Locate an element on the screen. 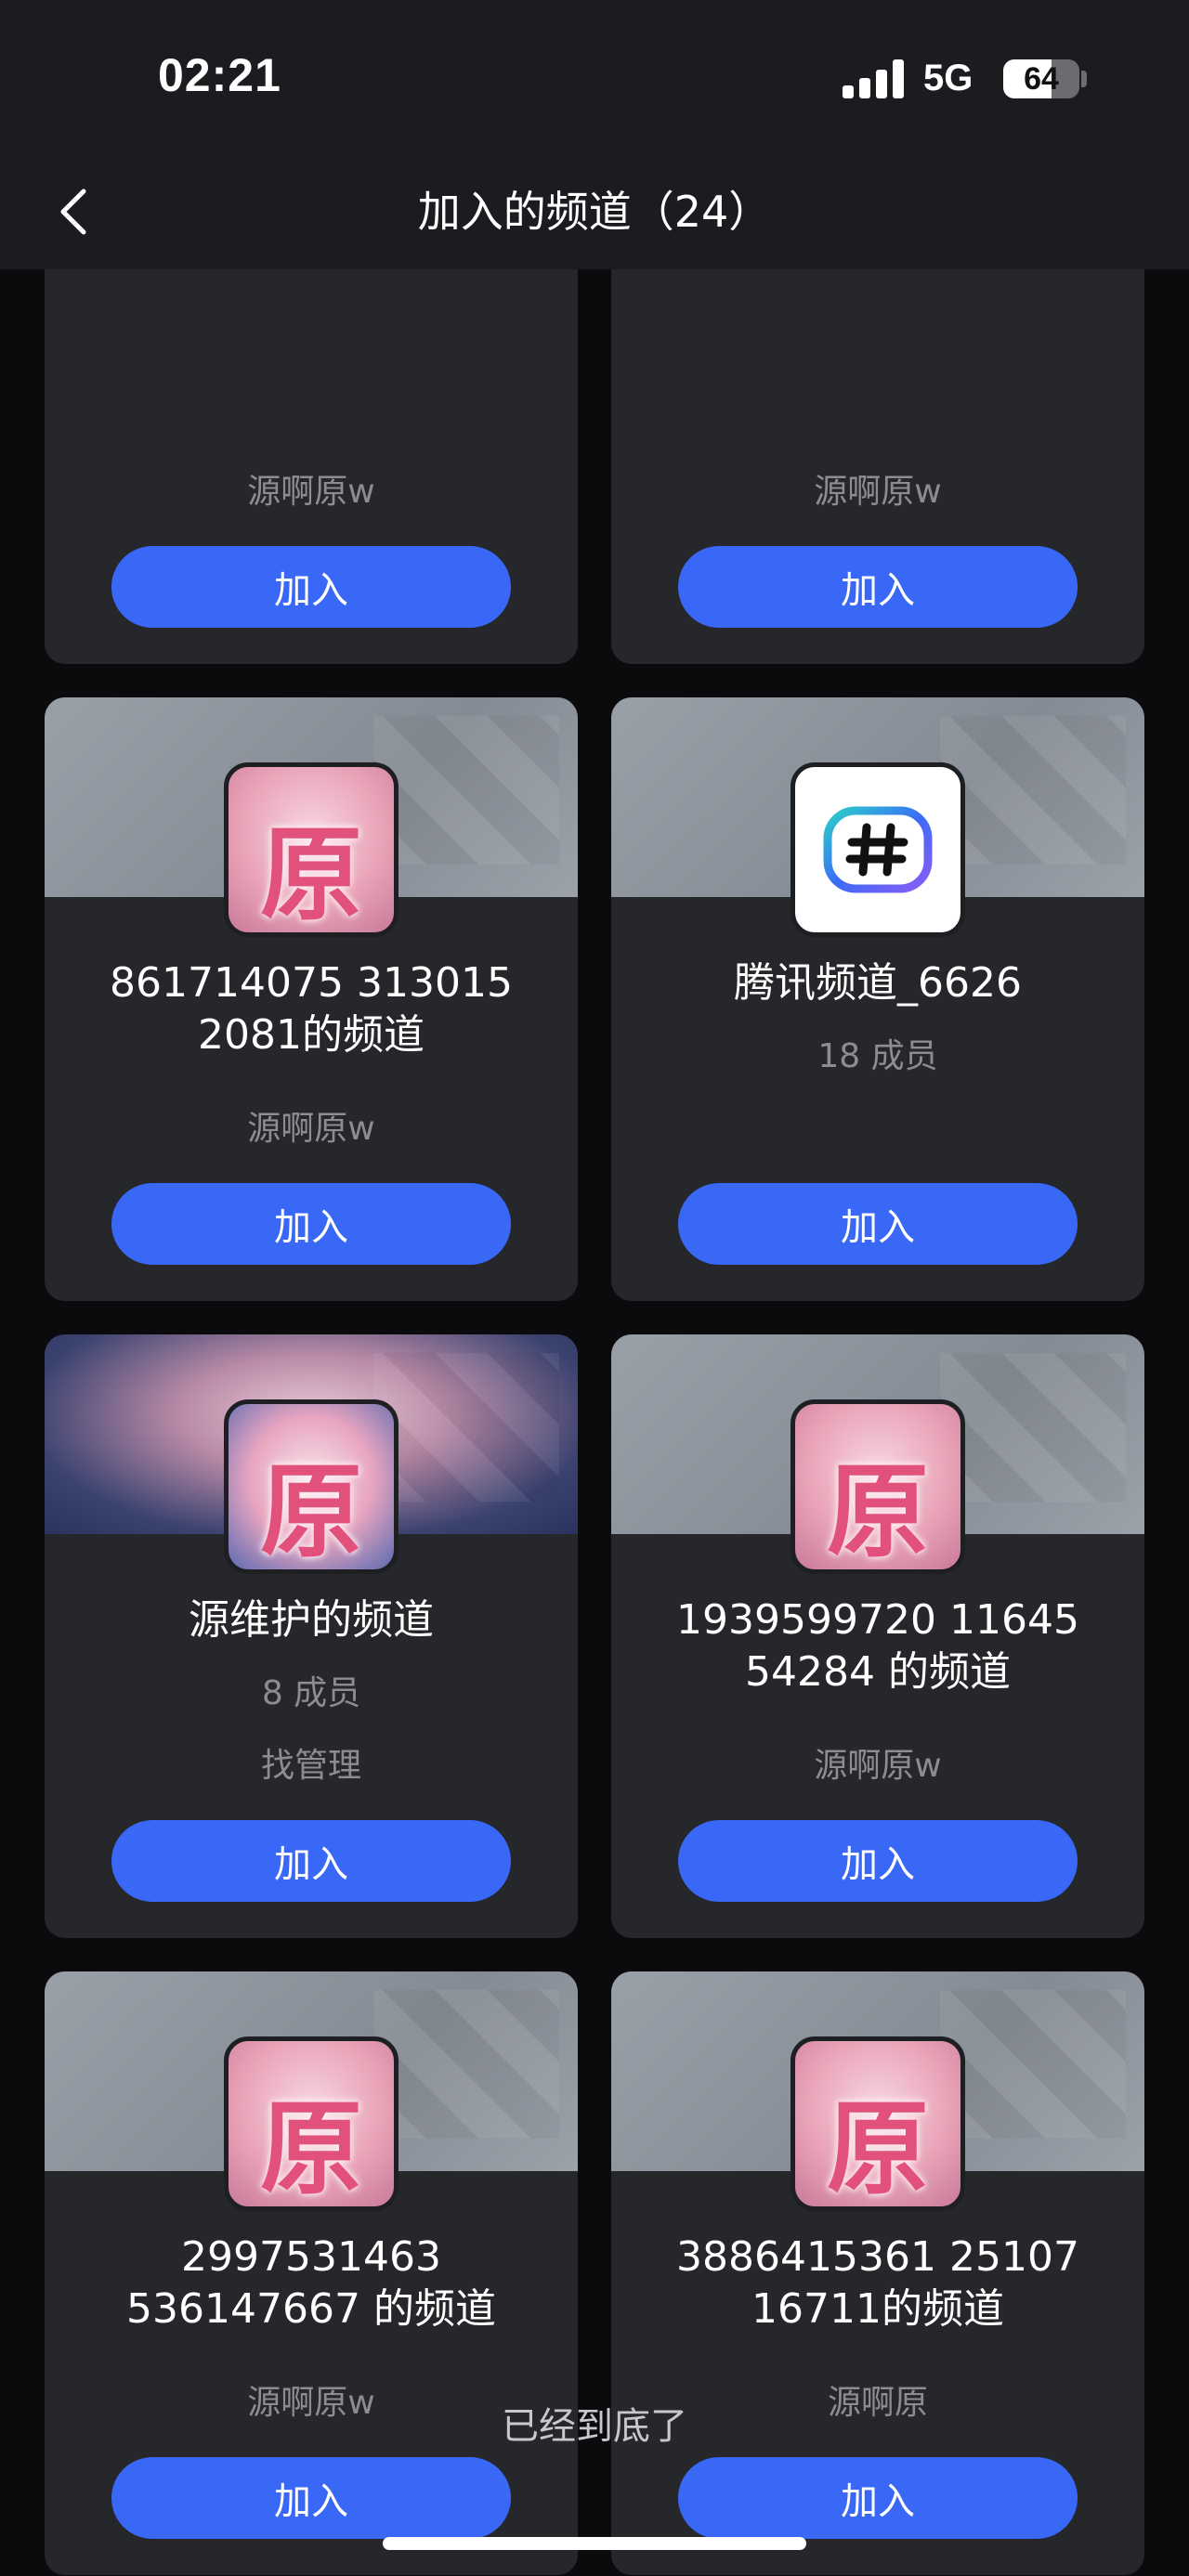 This screenshot has height=2576, width=1189. channel-card: 腾讯频道_6626 18 成员 加入 is located at coordinates (877, 999).